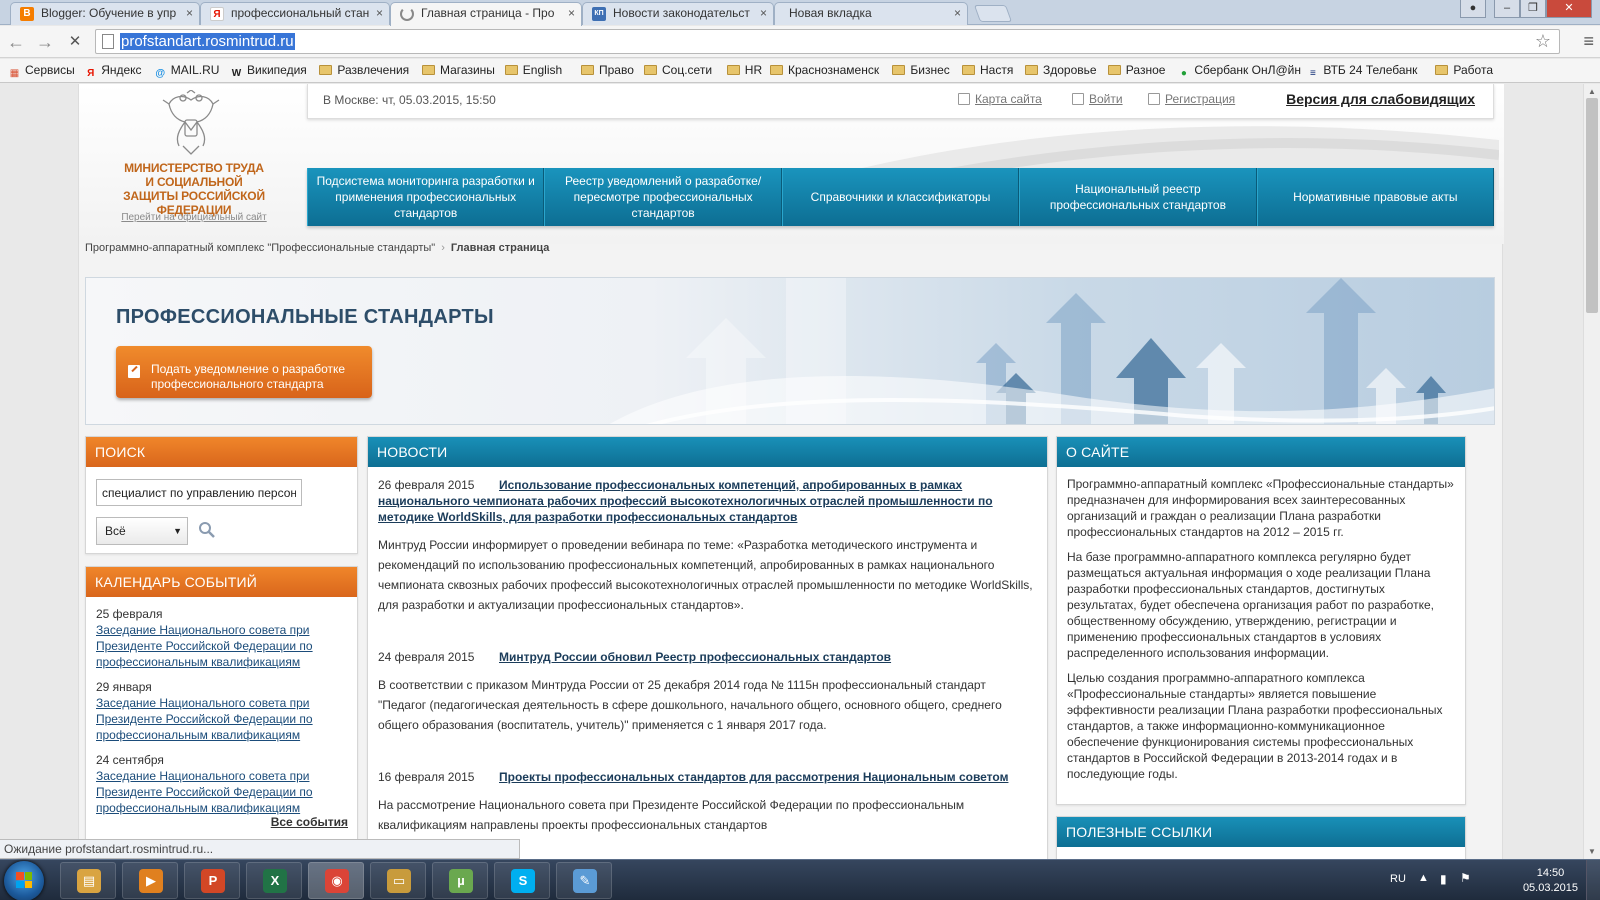 This screenshot has height=900, width=1600. I want to click on taskbar-app-excel: X, so click(274, 880).